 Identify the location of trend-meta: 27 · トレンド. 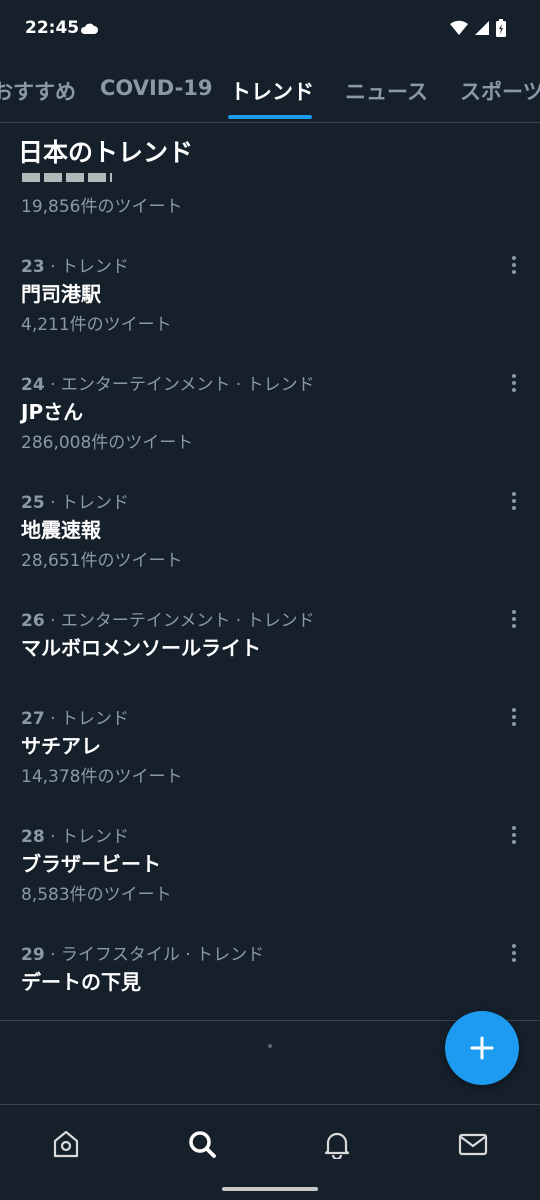
(75, 716).